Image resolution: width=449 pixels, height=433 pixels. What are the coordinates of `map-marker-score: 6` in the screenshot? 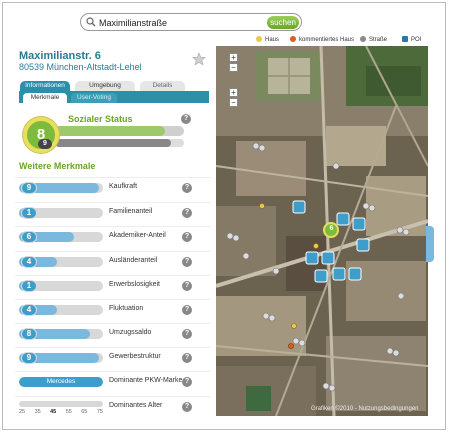 It's located at (331, 228).